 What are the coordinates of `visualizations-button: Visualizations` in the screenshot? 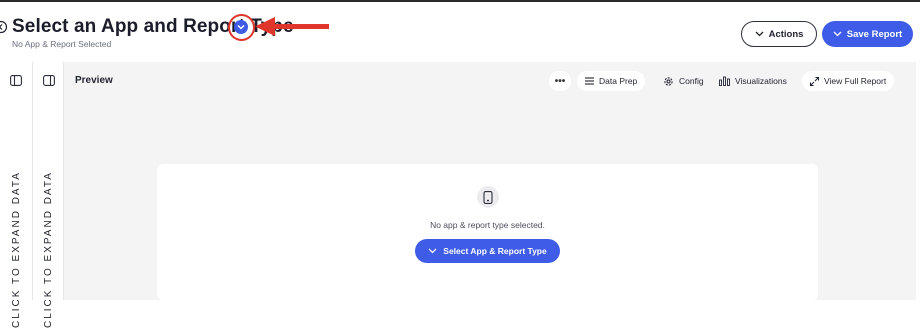 It's located at (753, 81).